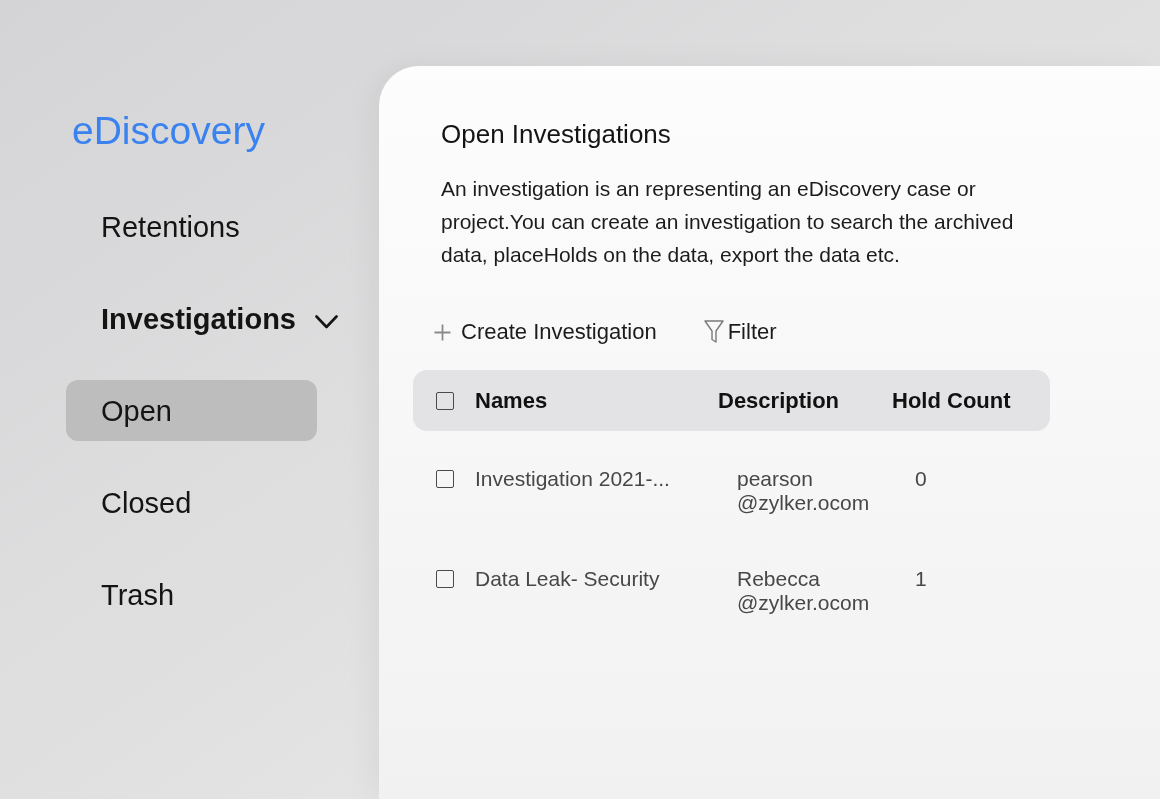 Image resolution: width=1160 pixels, height=799 pixels. What do you see at coordinates (921, 479) in the screenshot?
I see `table-cell: 0` at bounding box center [921, 479].